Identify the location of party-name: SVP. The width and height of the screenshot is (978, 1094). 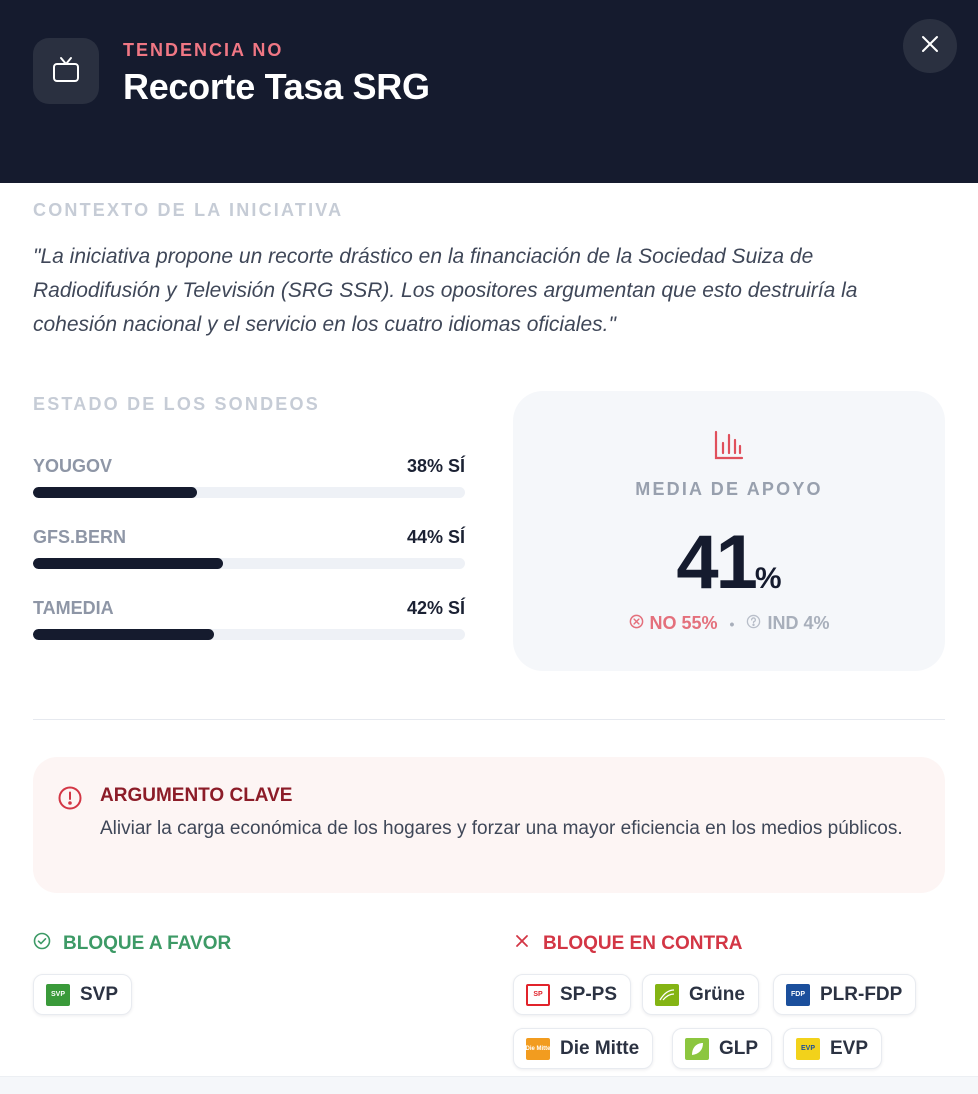
(99, 994).